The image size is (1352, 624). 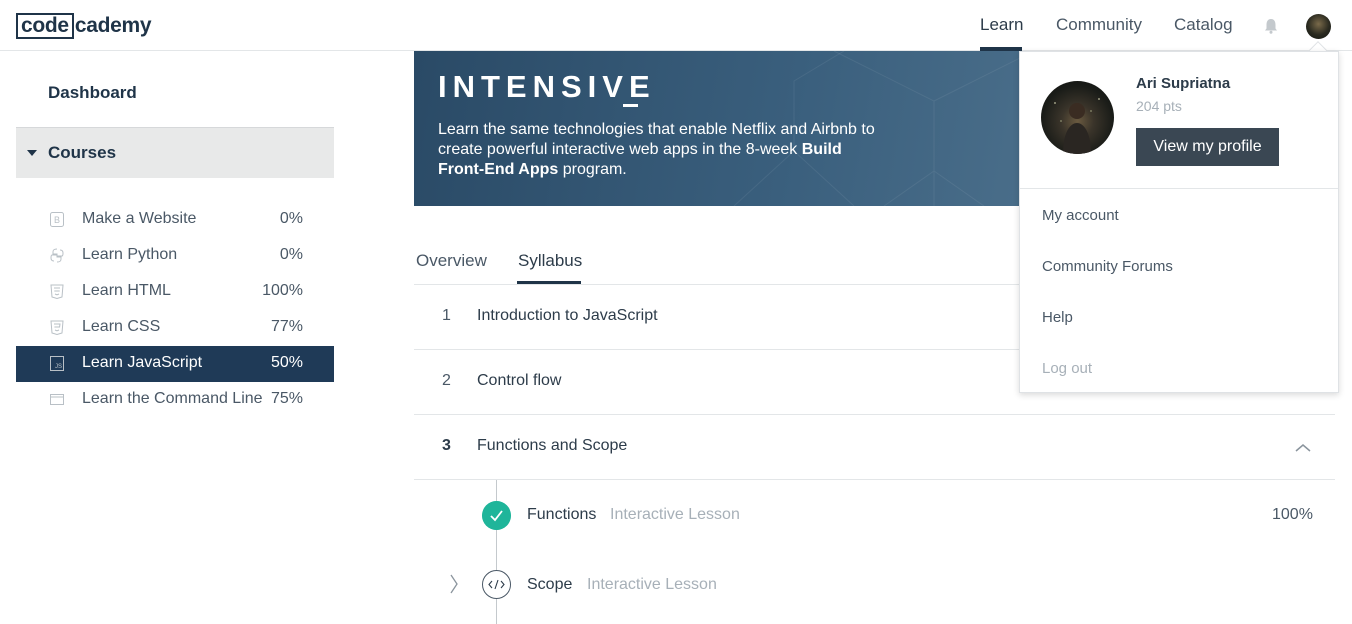 I want to click on lesson-name: Functions, so click(x=561, y=515).